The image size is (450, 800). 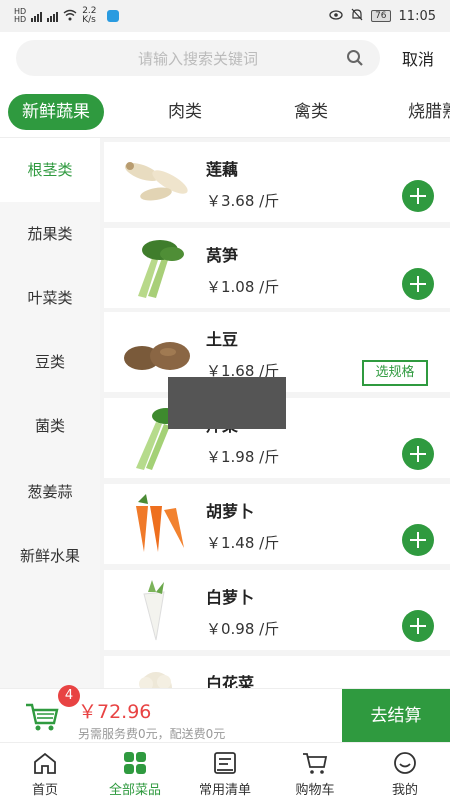 What do you see at coordinates (311, 112) in the screenshot?
I see `tab-poultry: 禽类` at bounding box center [311, 112].